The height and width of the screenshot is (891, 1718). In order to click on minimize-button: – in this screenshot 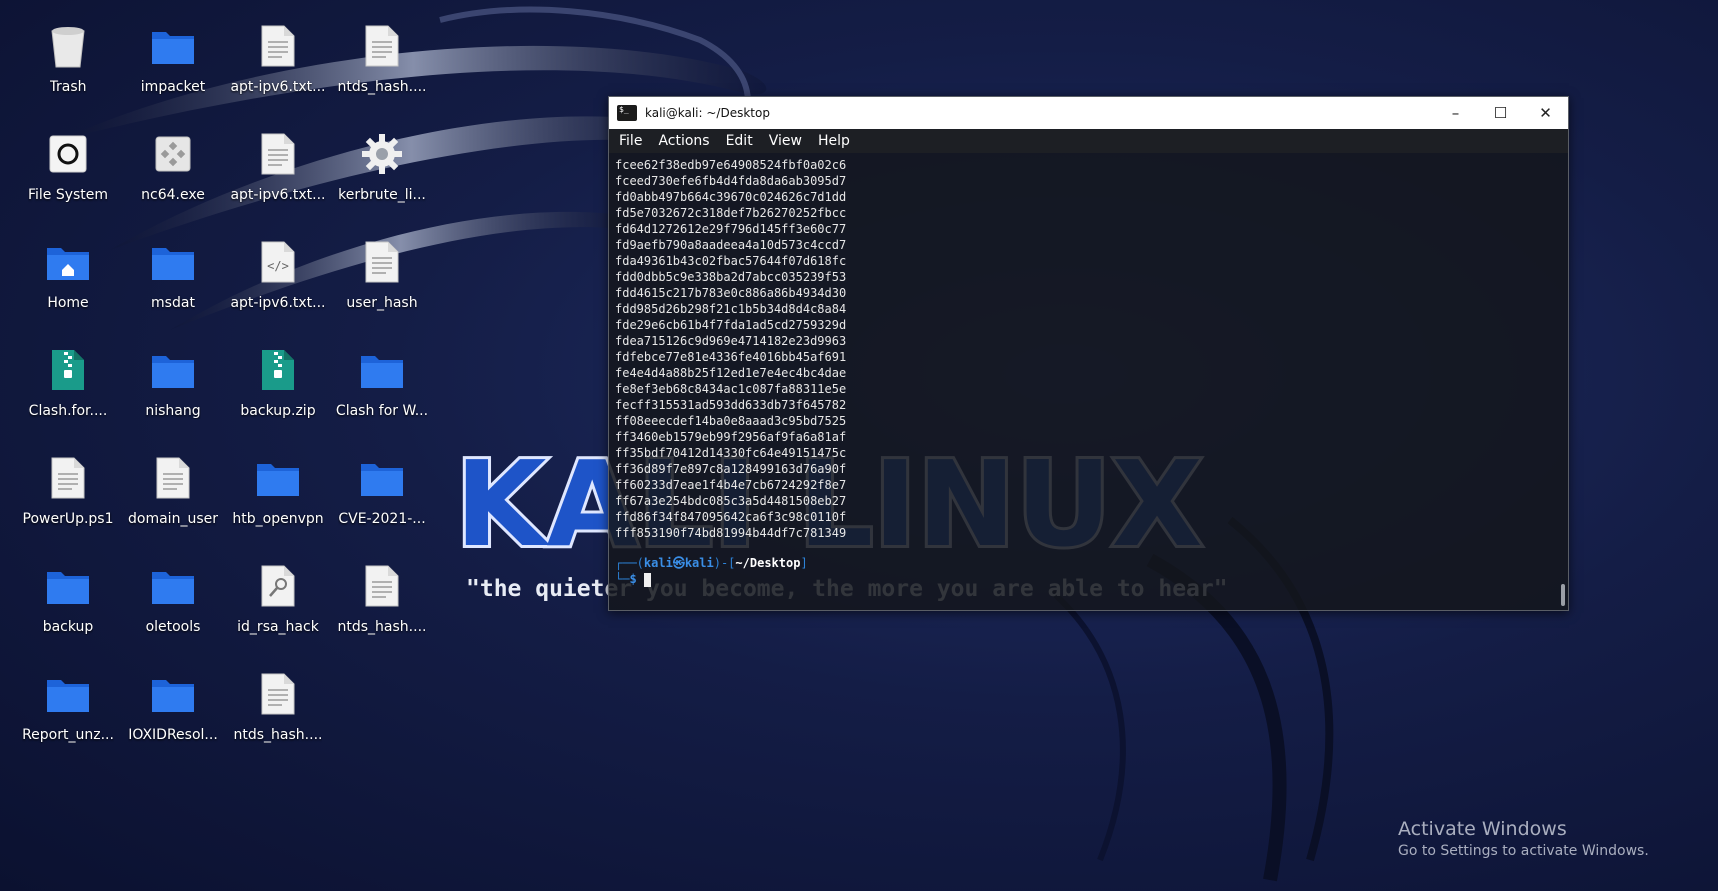, I will do `click(1455, 113)`.